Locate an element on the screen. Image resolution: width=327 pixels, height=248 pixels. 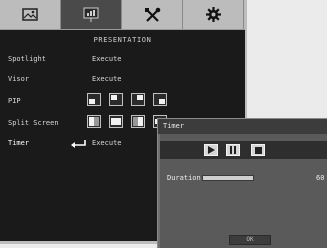
dialog-title: Timer is located at coordinates (242, 126).